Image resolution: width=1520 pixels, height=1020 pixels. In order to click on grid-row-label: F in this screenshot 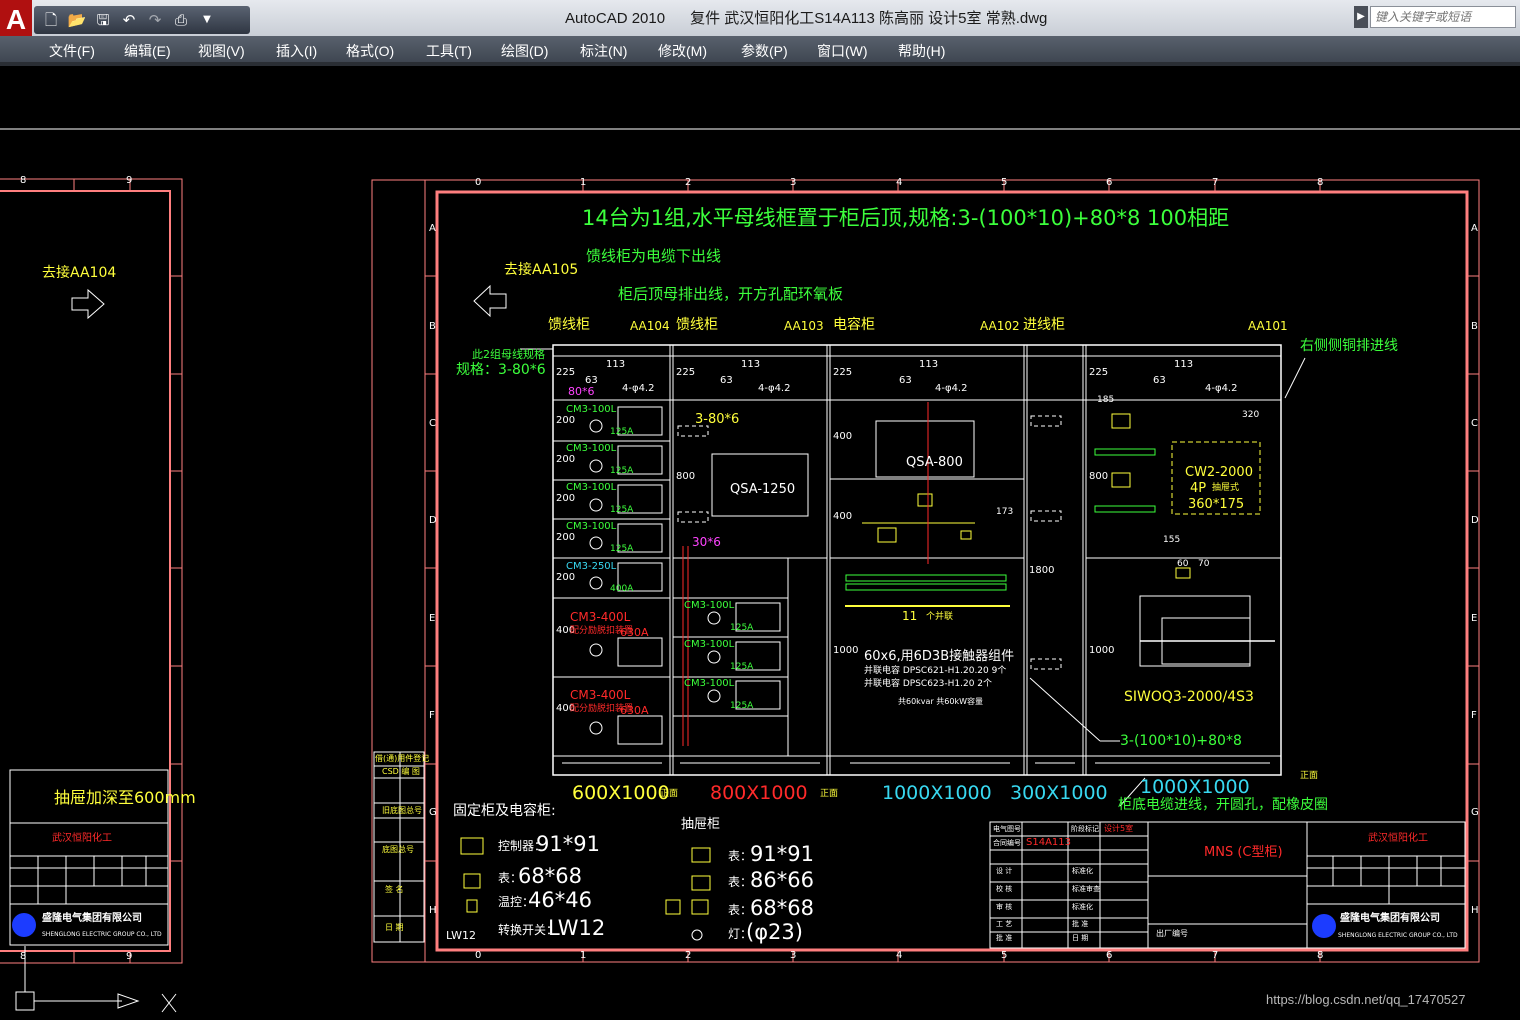, I will do `click(432, 715)`.